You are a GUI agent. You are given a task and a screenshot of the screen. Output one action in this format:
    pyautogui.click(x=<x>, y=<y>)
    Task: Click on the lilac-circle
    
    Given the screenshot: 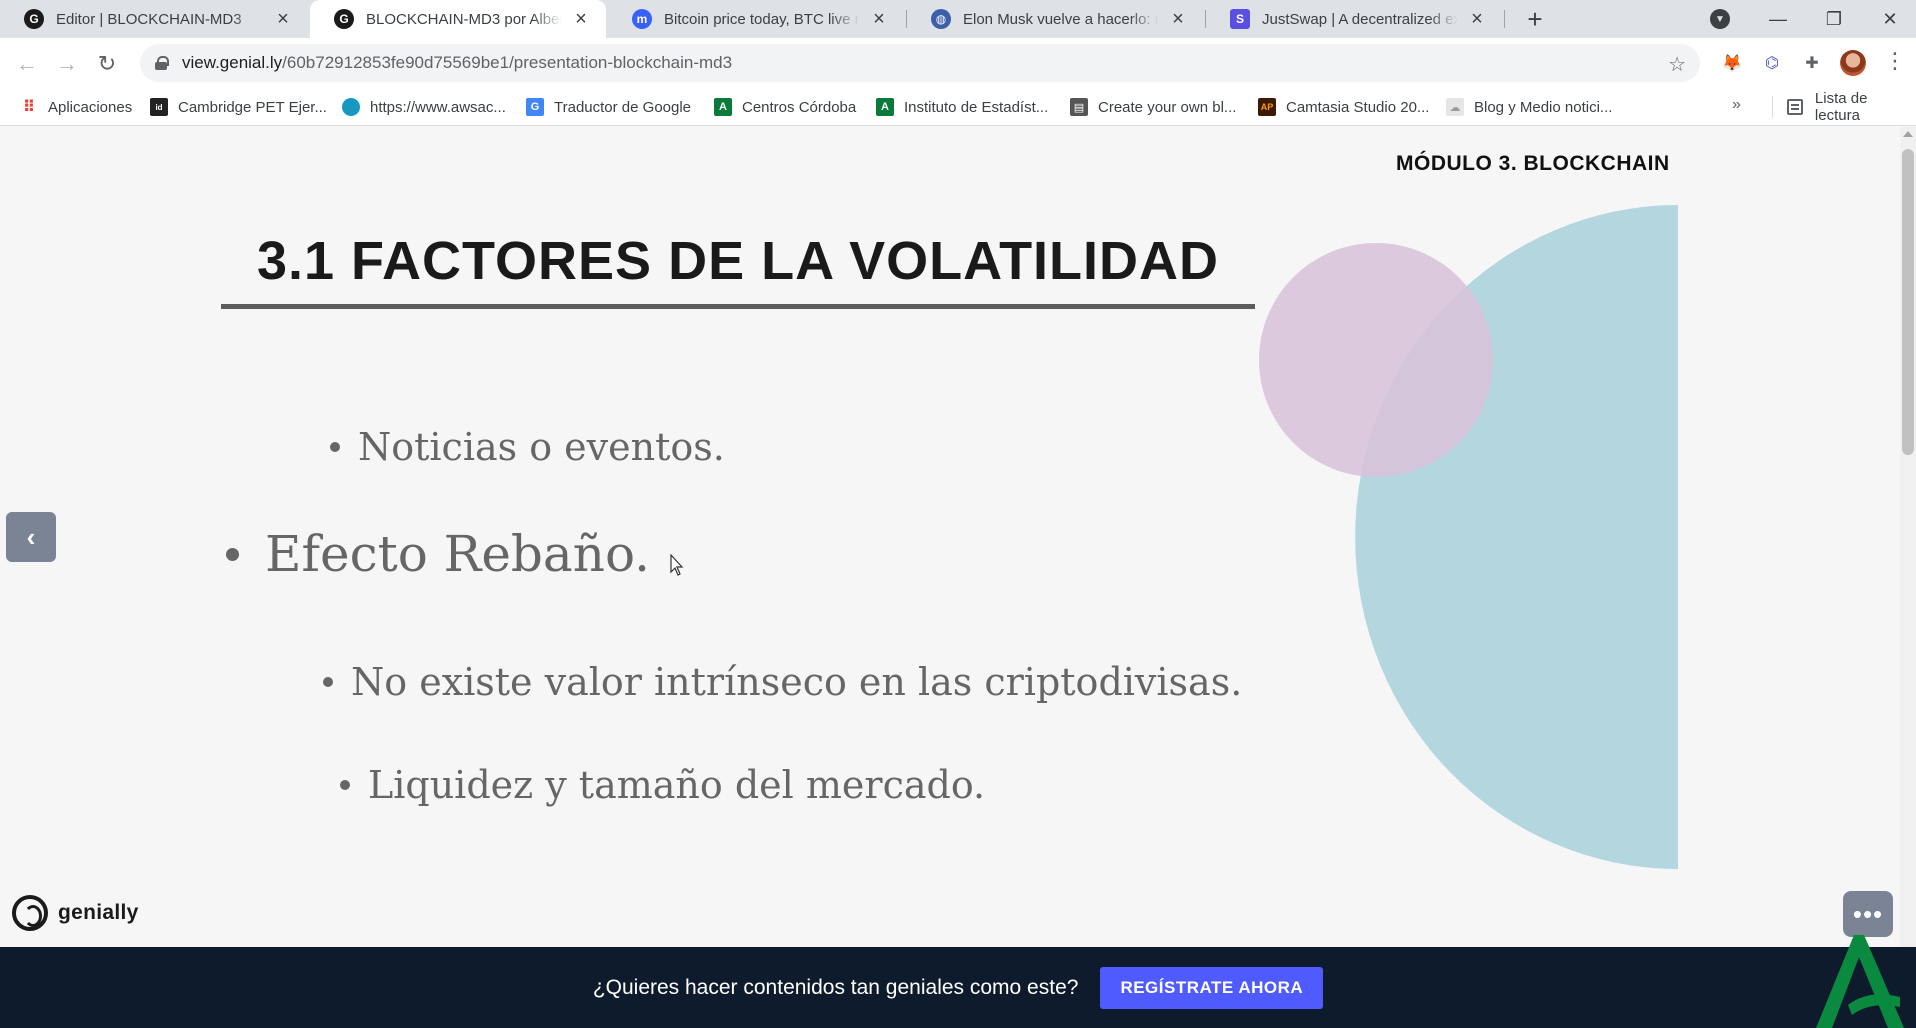 What is the action you would take?
    pyautogui.click(x=1376, y=360)
    